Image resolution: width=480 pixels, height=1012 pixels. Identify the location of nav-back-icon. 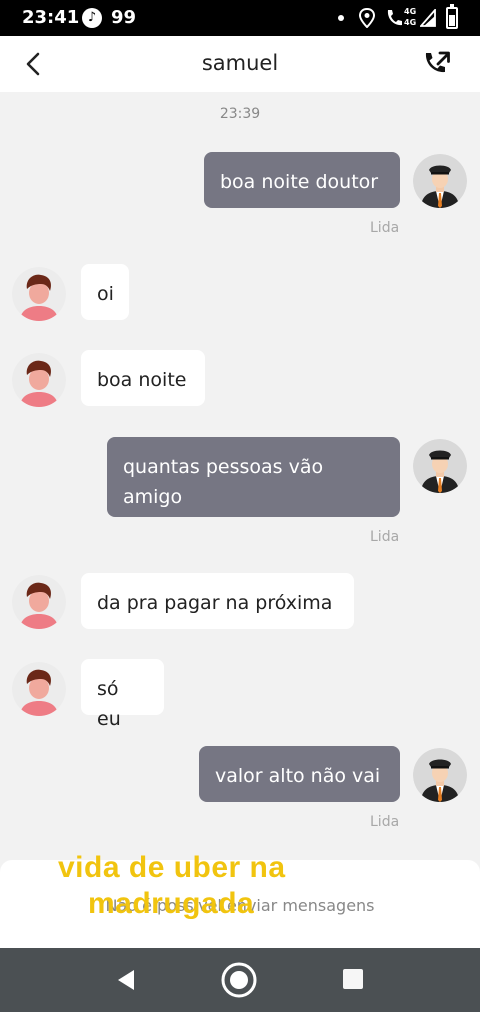
(126, 980).